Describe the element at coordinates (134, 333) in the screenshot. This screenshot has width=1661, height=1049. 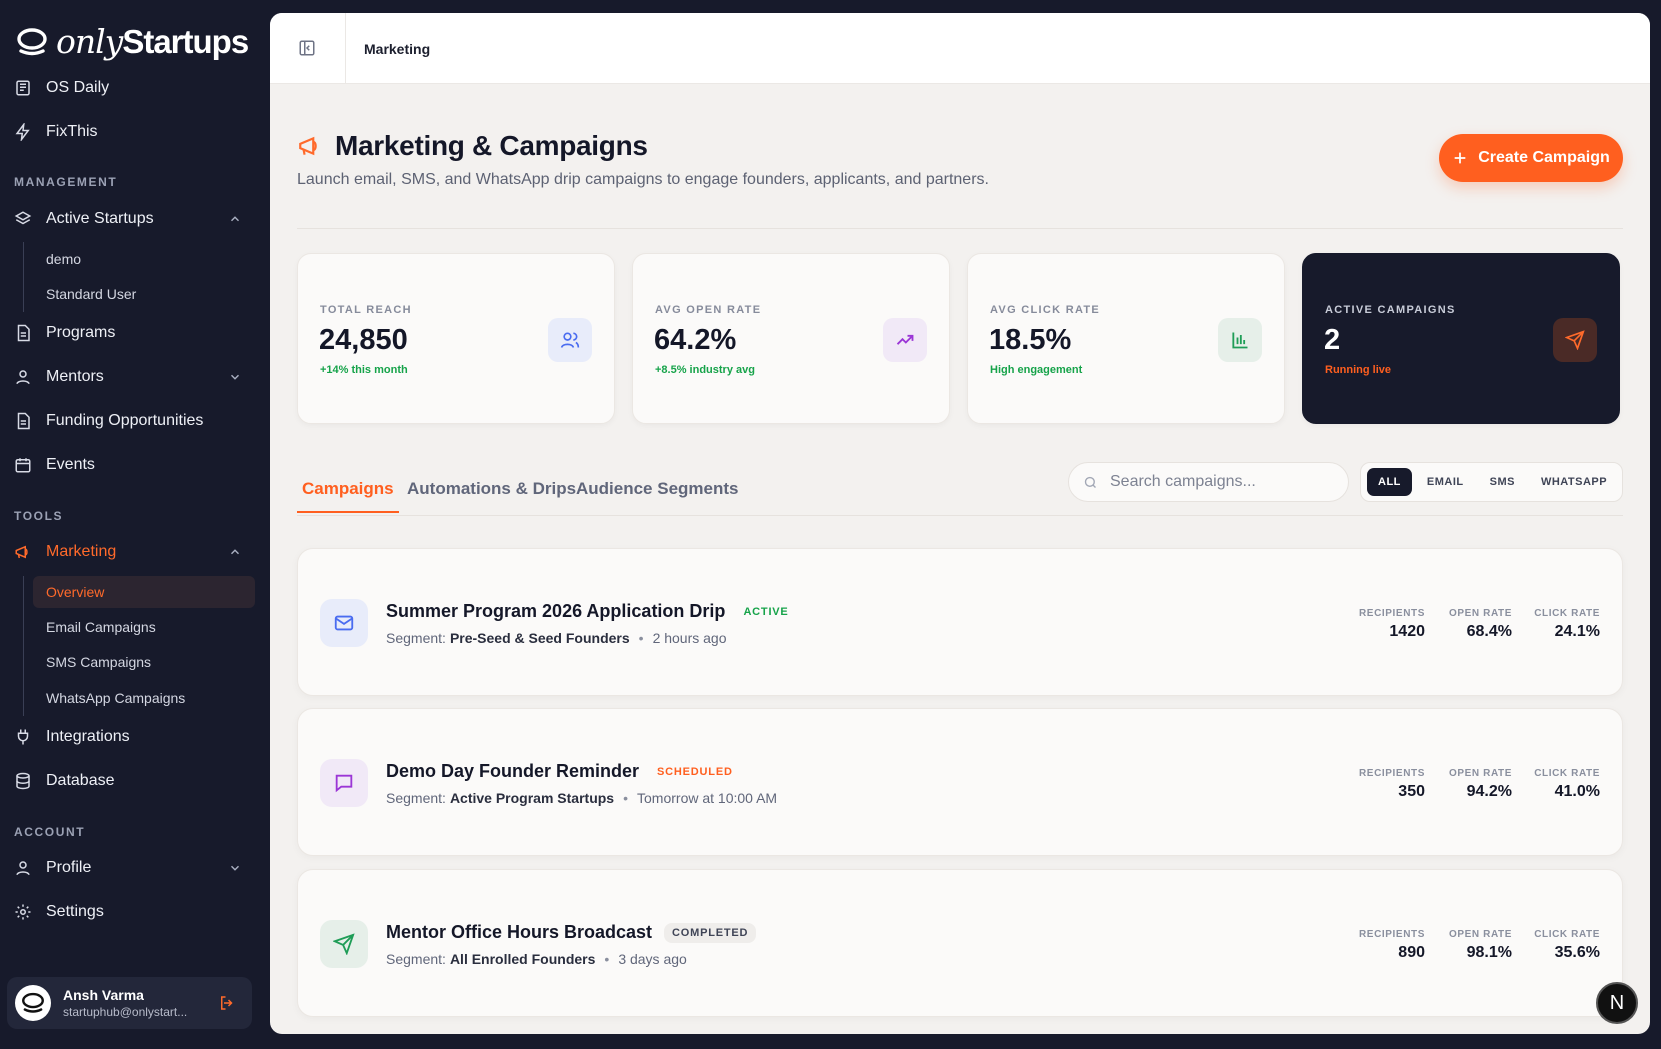
I see `nav-programs: Programs` at that location.